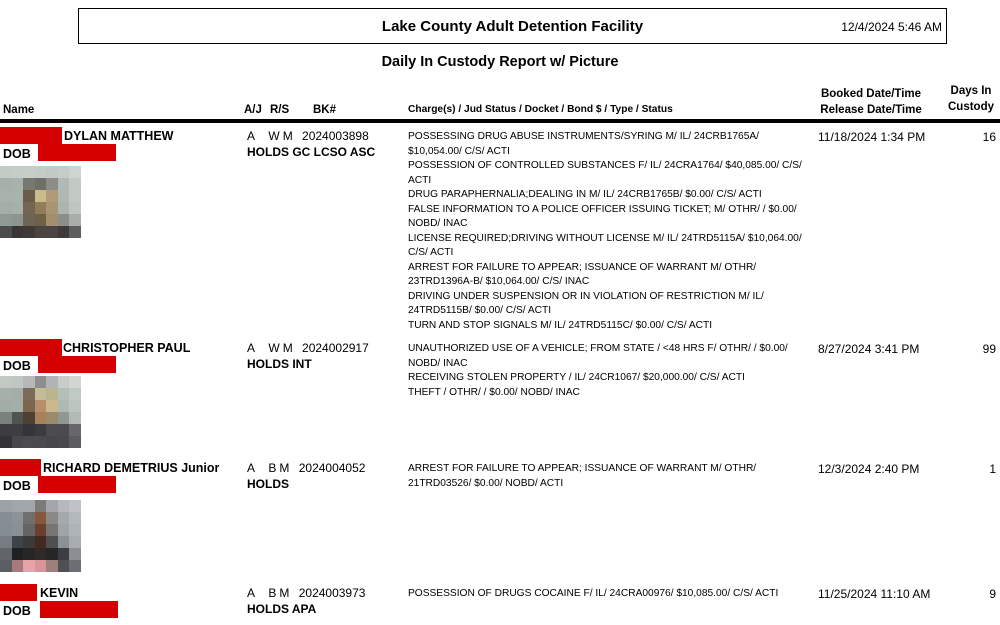 The height and width of the screenshot is (625, 1000). What do you see at coordinates (253, 110) in the screenshot?
I see `column-header-aj: A/J` at bounding box center [253, 110].